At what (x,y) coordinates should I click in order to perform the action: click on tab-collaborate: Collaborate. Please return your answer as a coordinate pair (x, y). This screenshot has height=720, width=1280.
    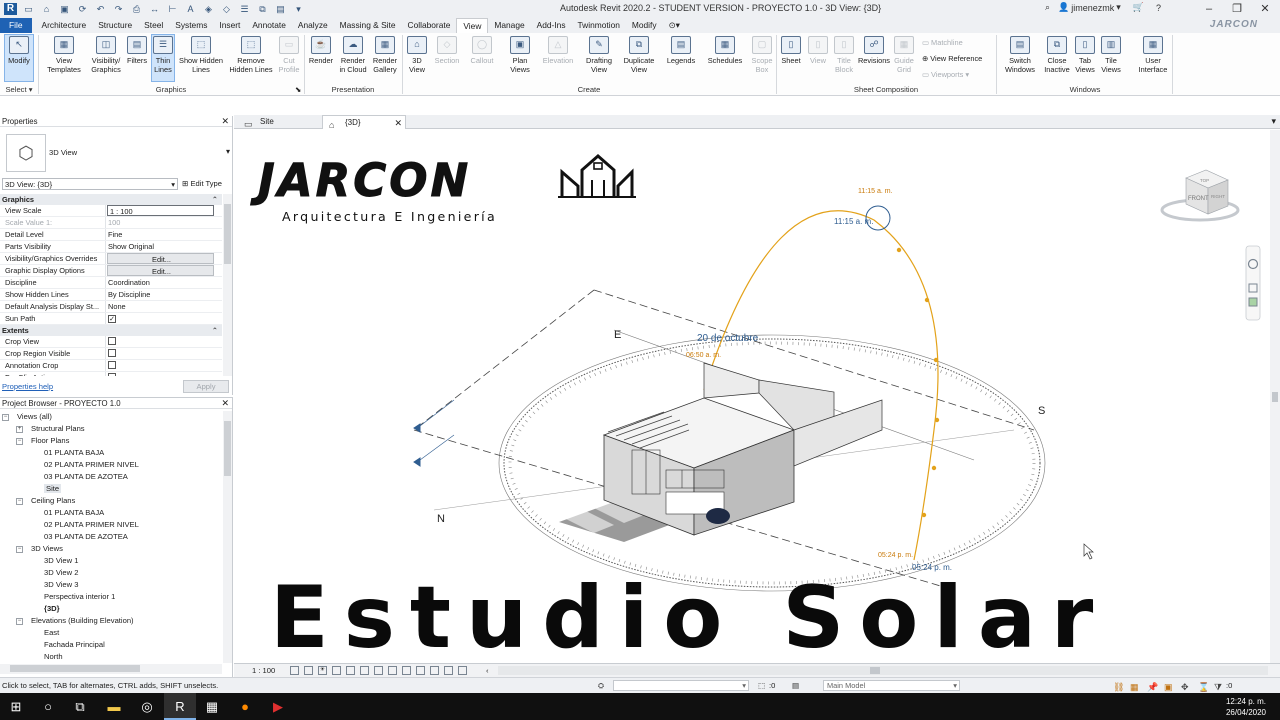
    Looking at the image, I should click on (429, 25).